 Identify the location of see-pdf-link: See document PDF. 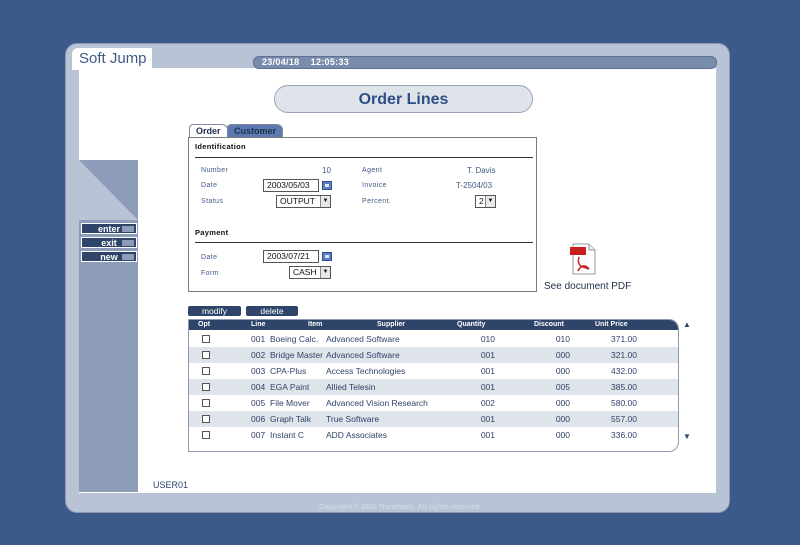
(587, 286).